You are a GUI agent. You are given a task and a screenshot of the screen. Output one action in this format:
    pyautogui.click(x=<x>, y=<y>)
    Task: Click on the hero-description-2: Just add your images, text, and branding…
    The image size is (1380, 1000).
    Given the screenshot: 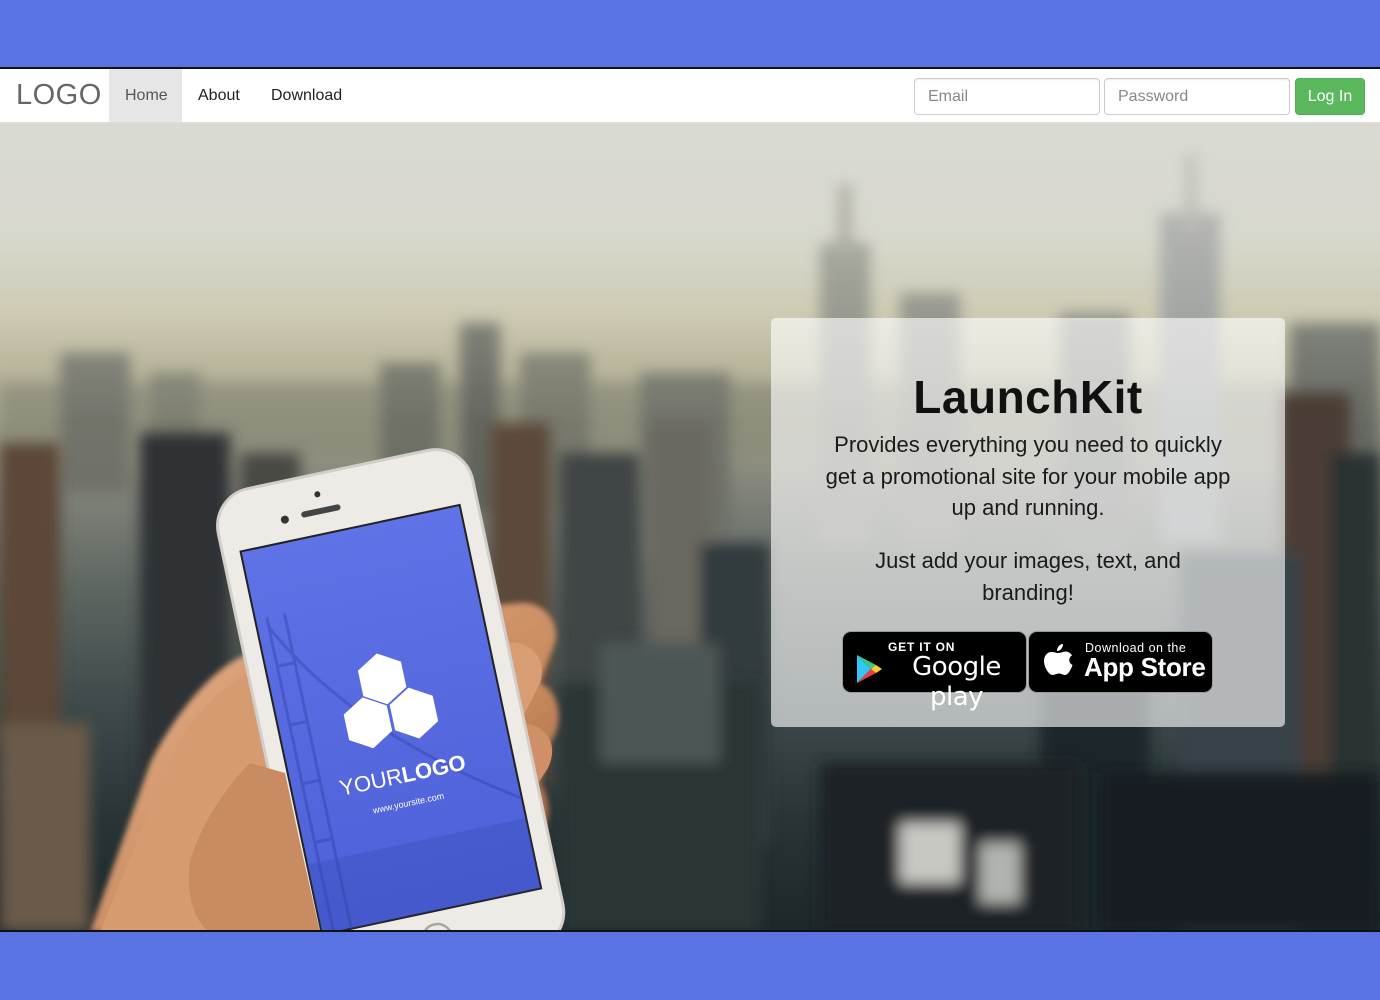 What is the action you would take?
    pyautogui.click(x=1028, y=576)
    